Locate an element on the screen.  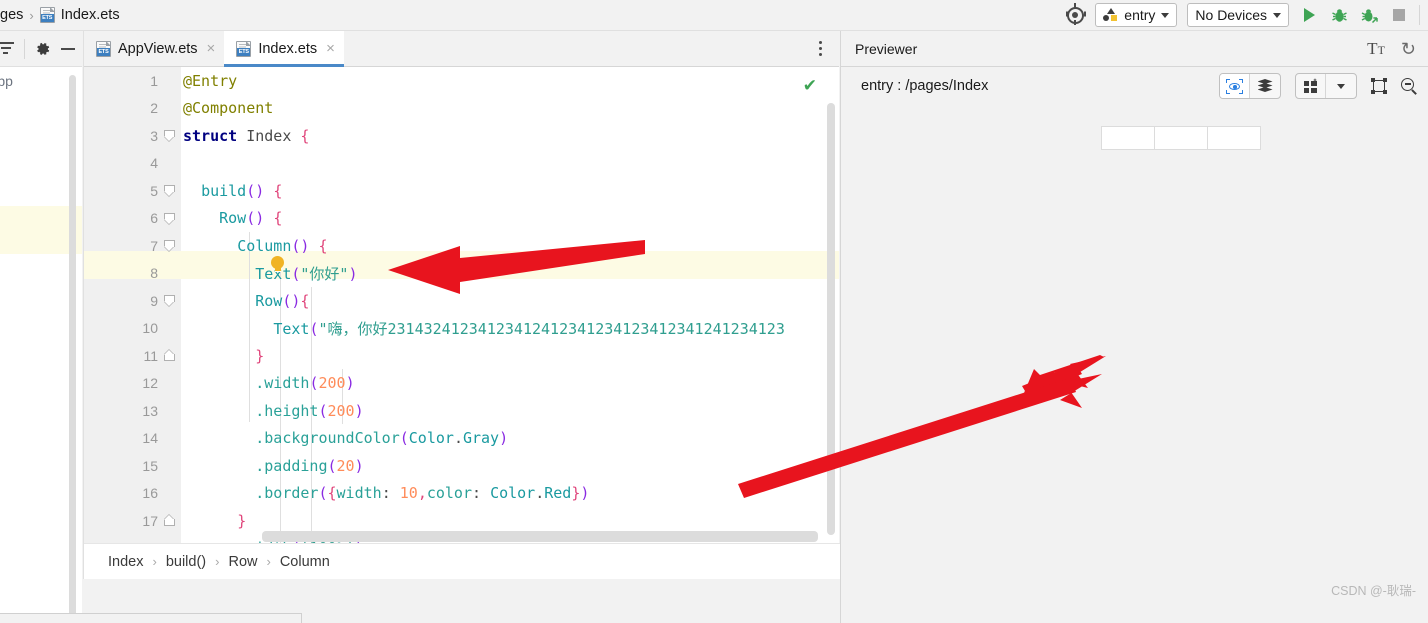
multi-device-button is located at coordinates (1311, 86).